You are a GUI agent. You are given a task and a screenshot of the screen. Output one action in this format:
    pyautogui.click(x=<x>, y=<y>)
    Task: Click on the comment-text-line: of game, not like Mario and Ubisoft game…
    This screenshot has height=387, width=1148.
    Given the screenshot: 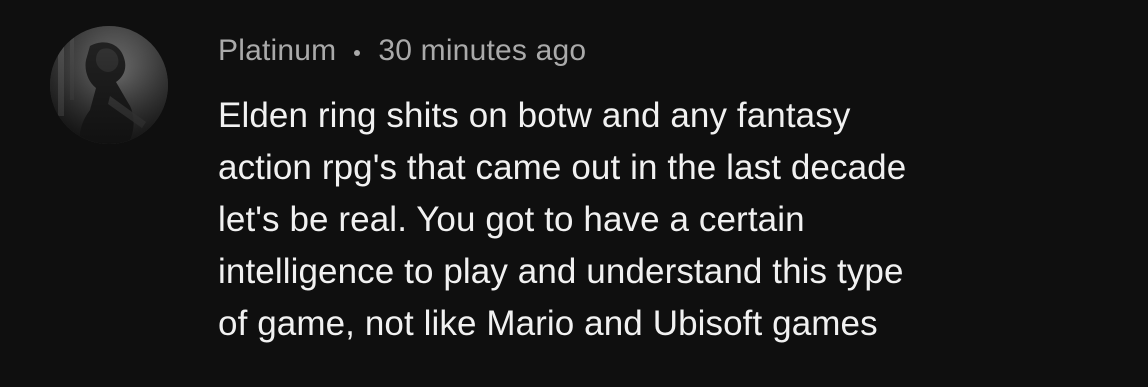 What is the action you would take?
    pyautogui.click(x=548, y=323)
    